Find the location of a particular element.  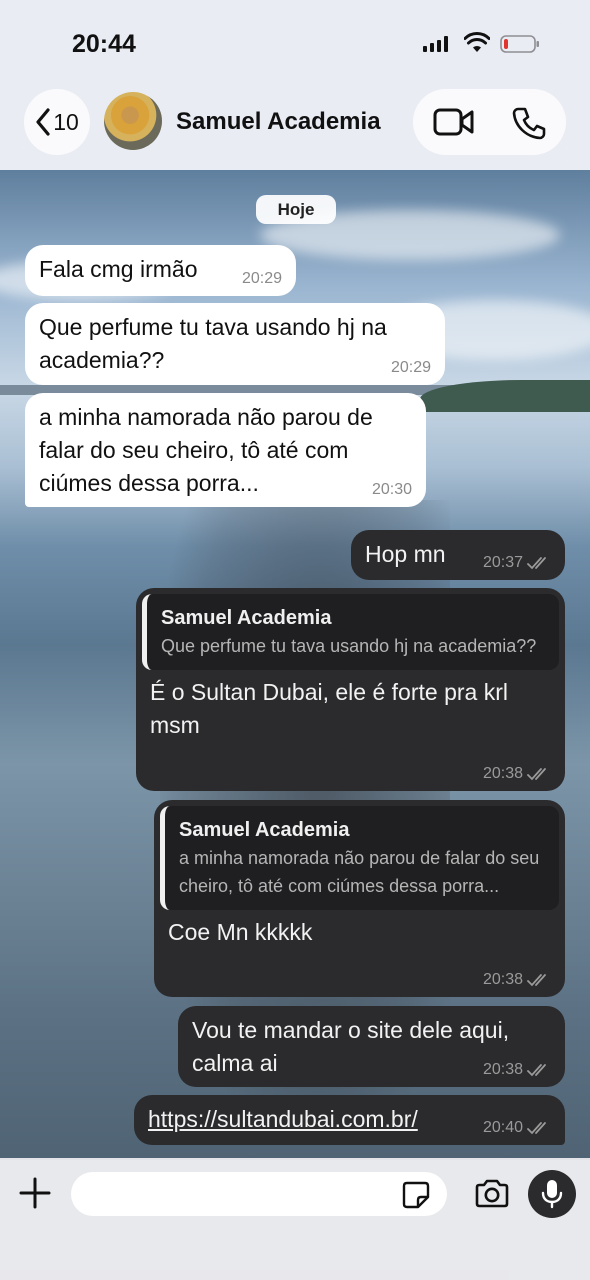

message-incoming: Fala cmg irmão 20:29 is located at coordinates (160, 270).